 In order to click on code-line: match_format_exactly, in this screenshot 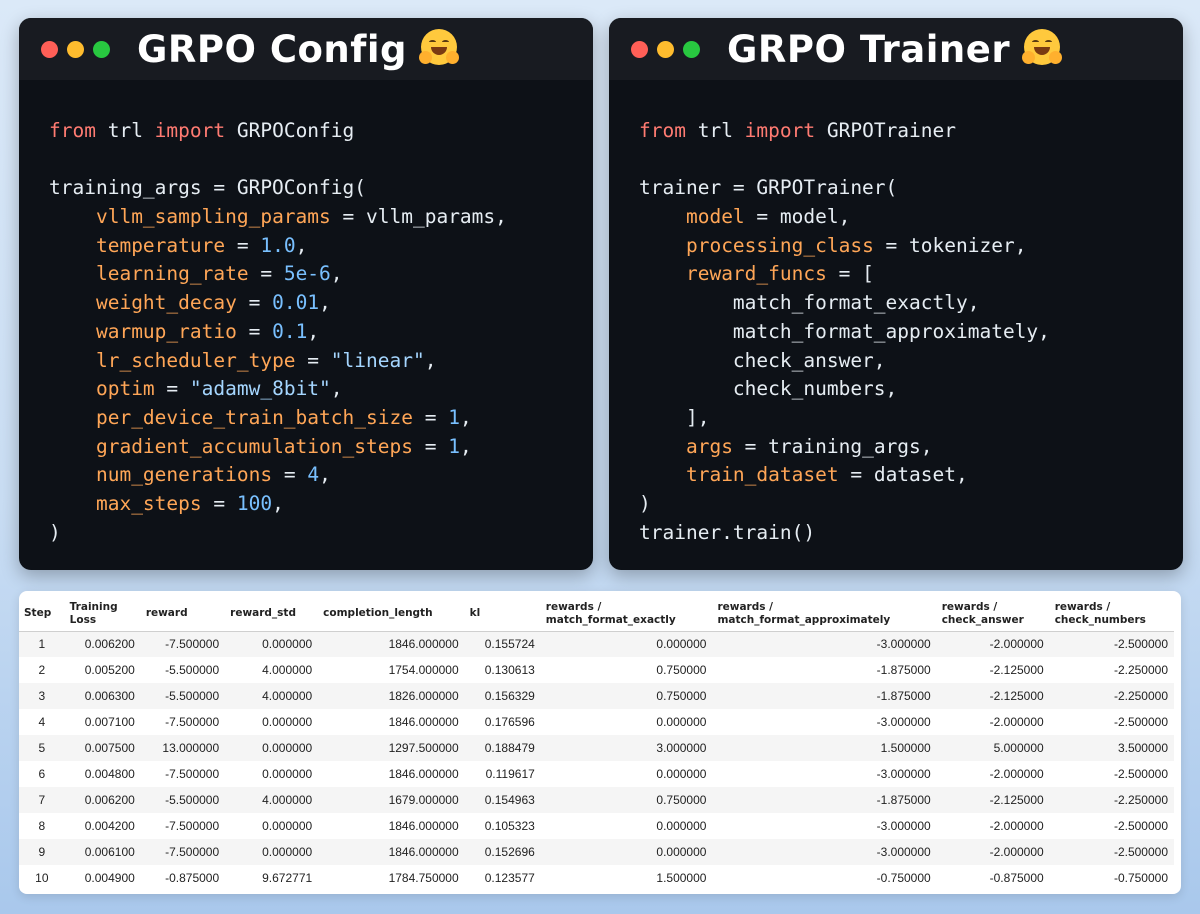, I will do `click(911, 303)`.